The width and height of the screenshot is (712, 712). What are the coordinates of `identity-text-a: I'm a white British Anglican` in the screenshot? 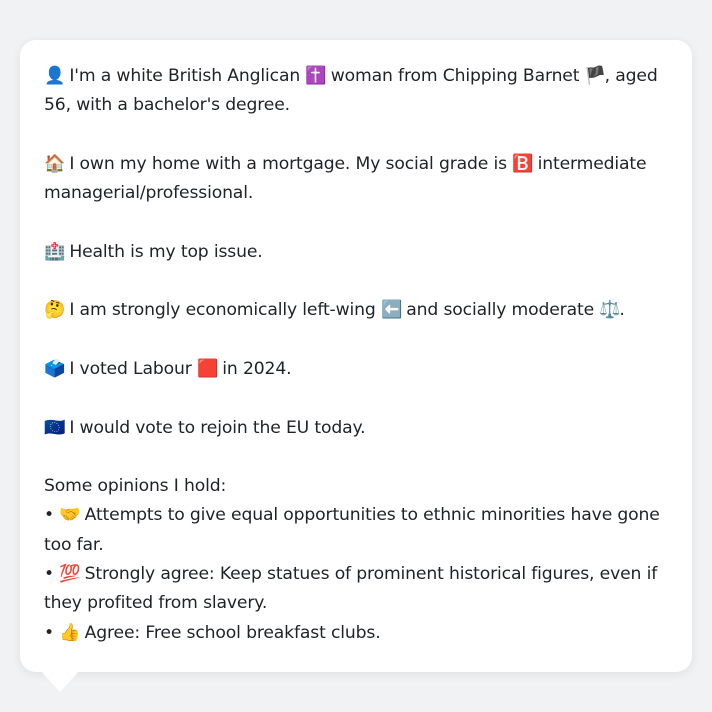 It's located at (185, 76).